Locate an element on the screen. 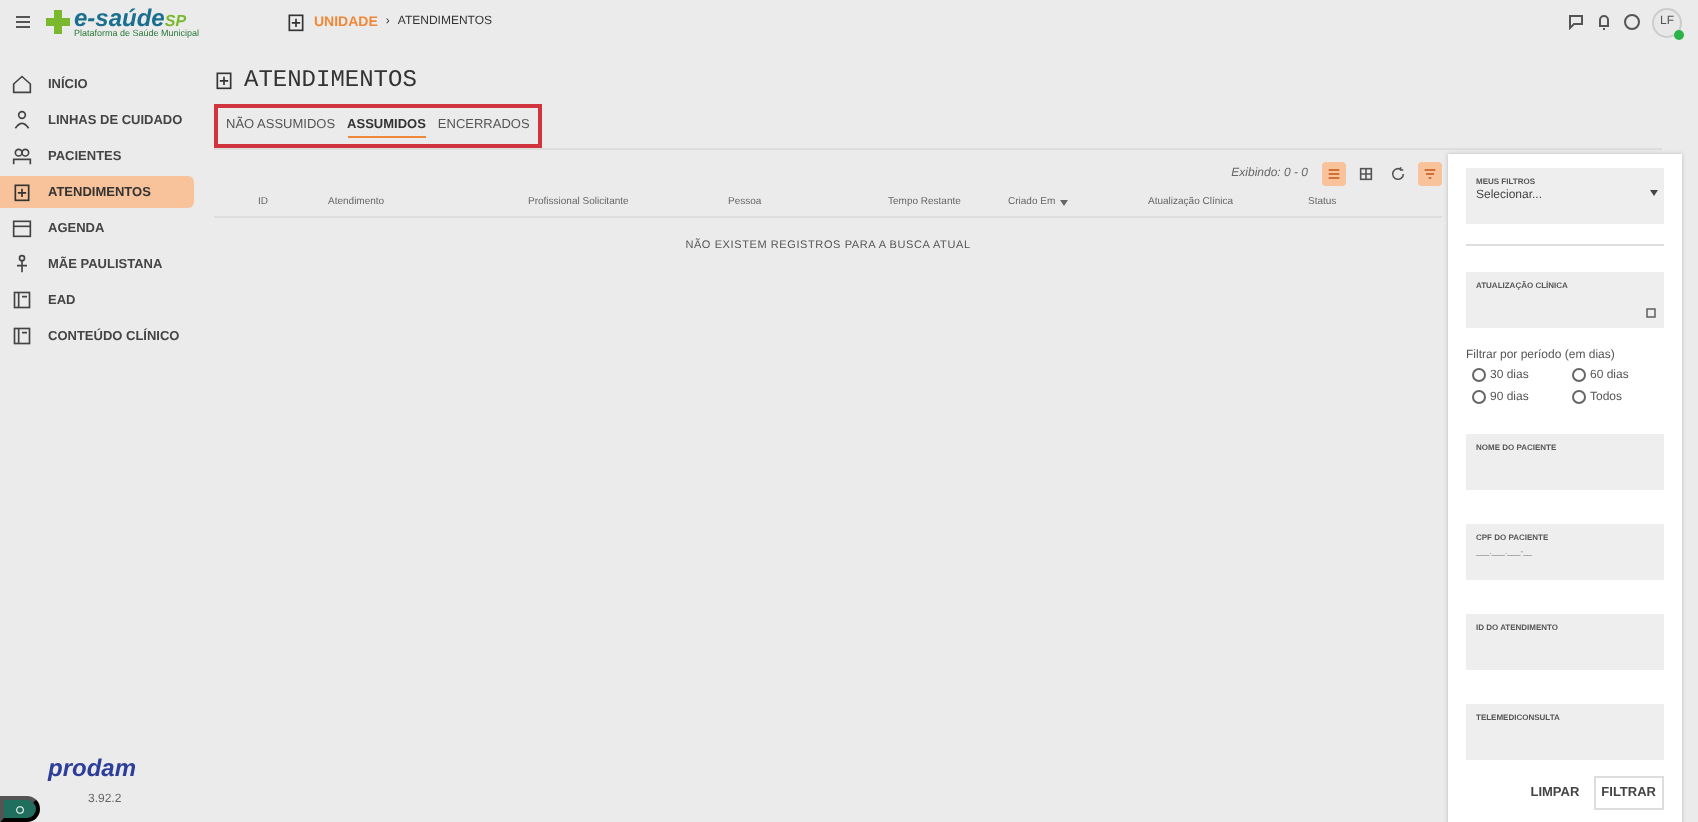 This screenshot has height=822, width=1698. logo-text: e-saúdeSP is located at coordinates (130, 17).